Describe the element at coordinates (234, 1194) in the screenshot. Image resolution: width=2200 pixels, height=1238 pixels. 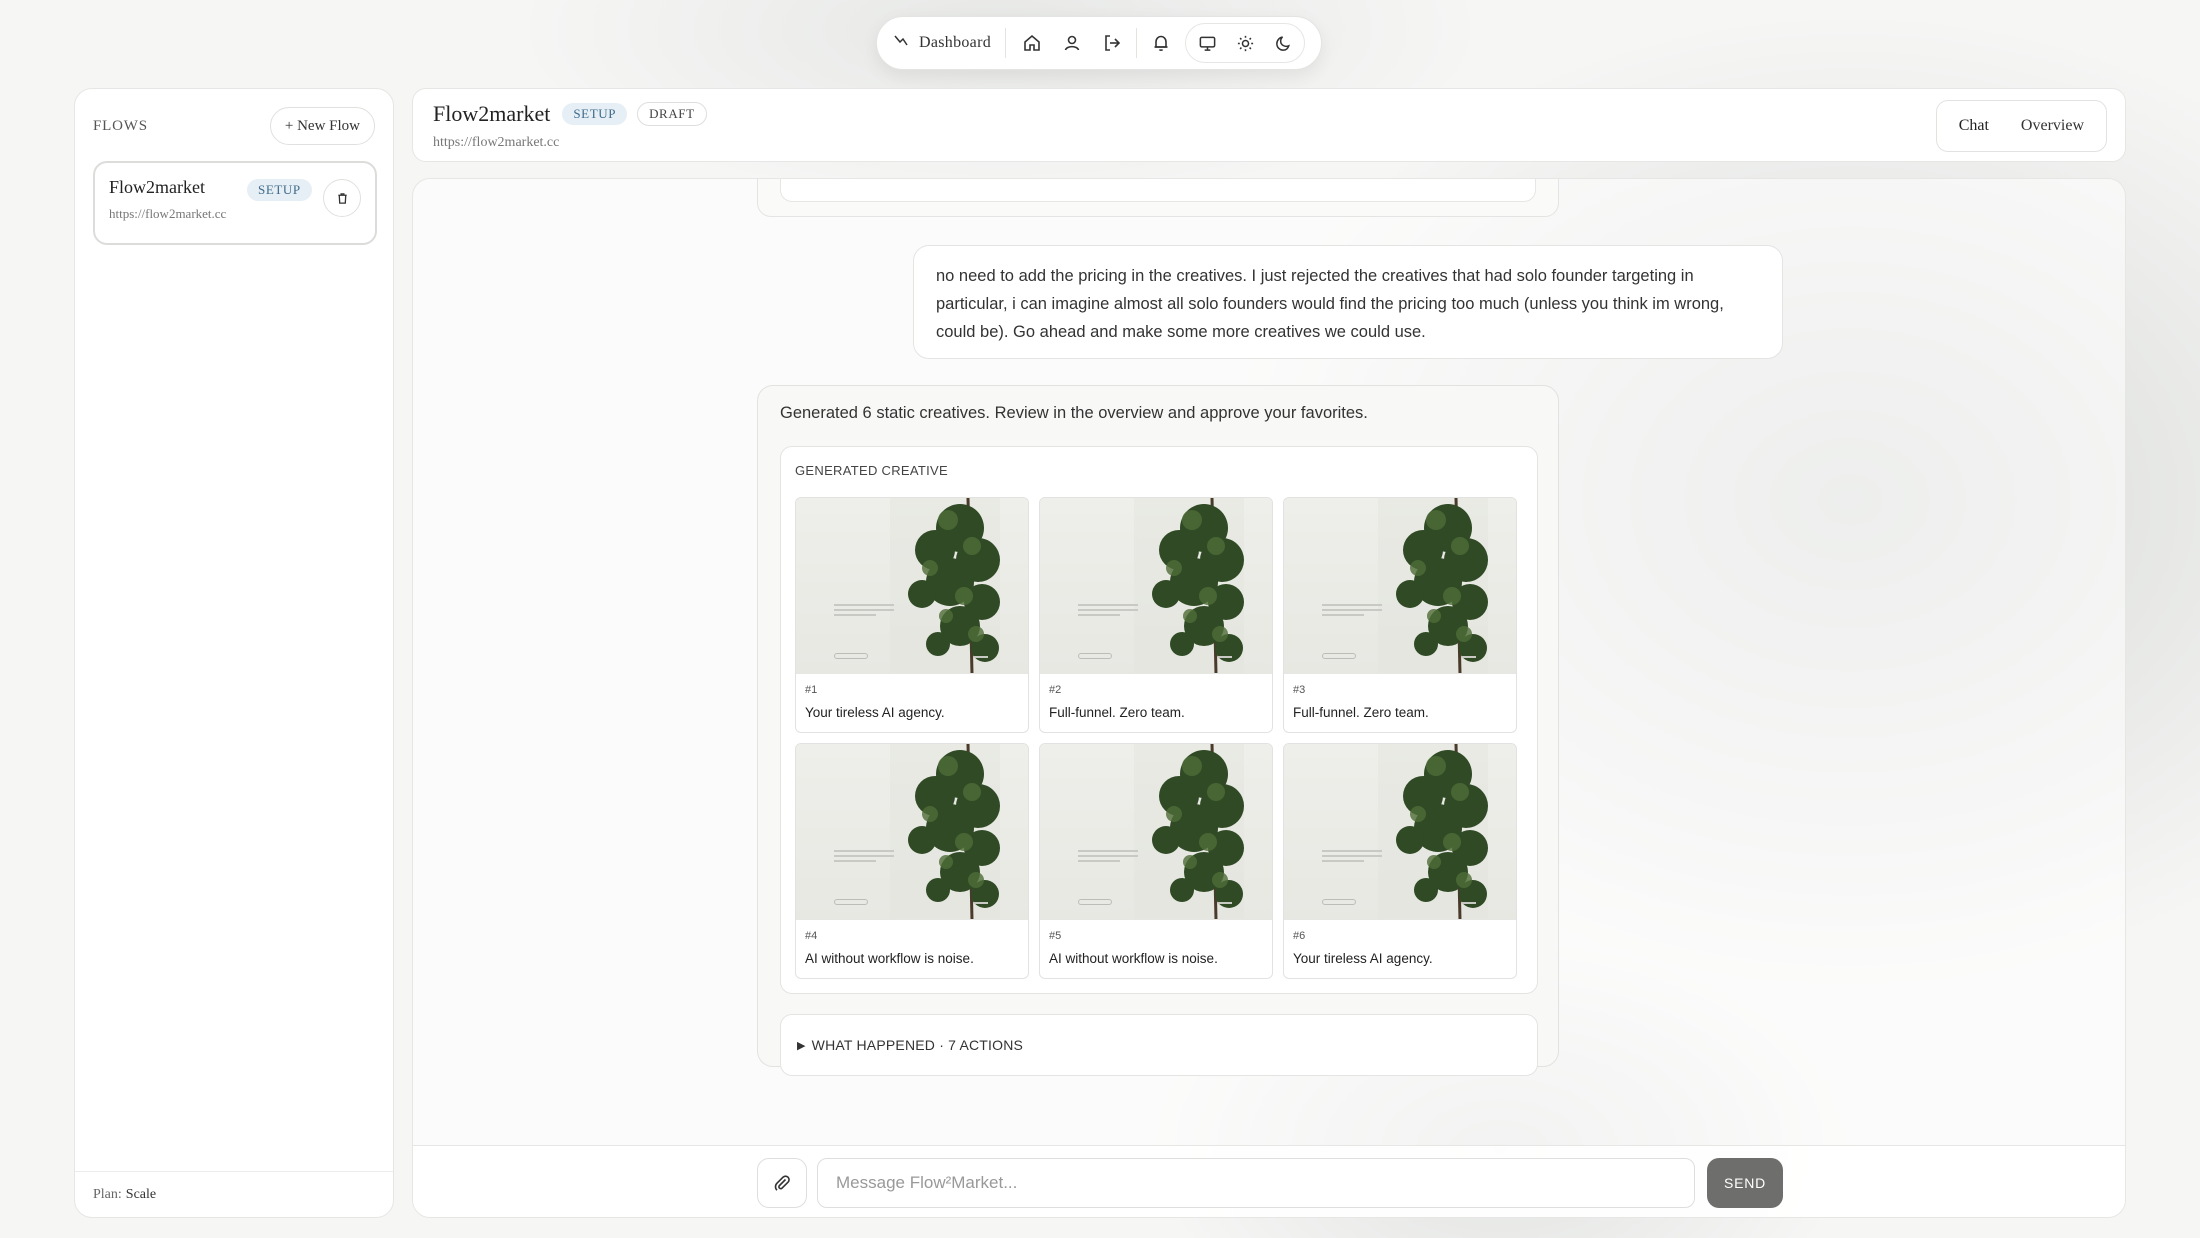
I see `plan-indicator: Plan: Scale` at that location.